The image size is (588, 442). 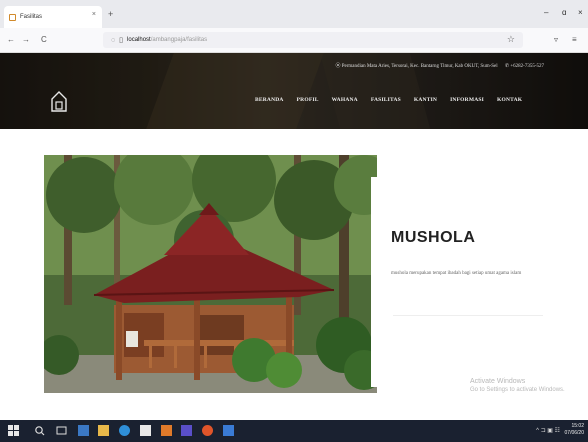 I want to click on clock-date: 07/06/20, so click(x=574, y=433).